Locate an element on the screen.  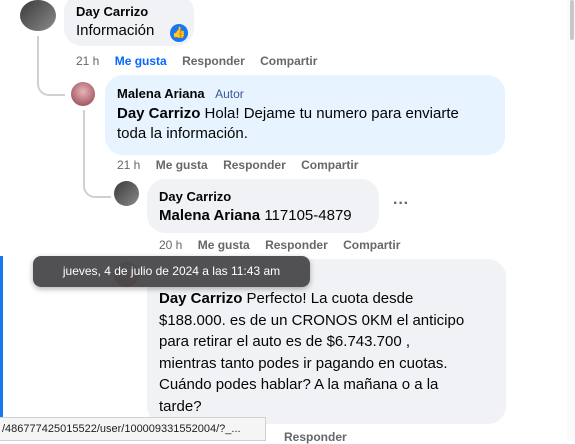
comment-bubble: Day Carrizo Malena Ariana 117105-4879 is located at coordinates (263, 206).